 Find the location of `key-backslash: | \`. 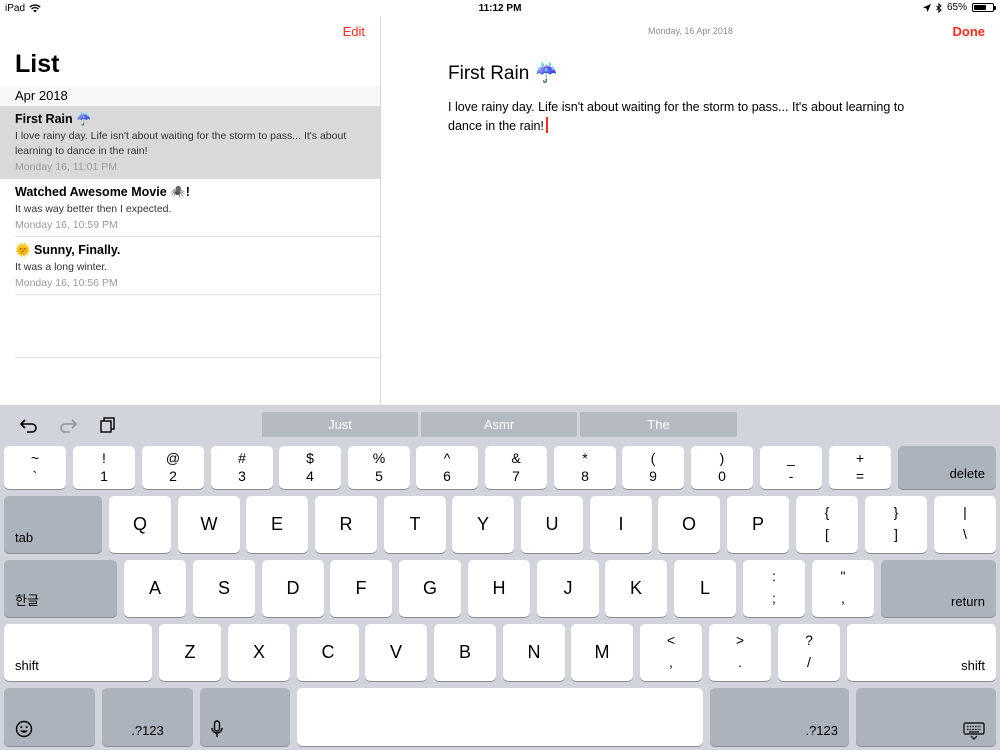

key-backslash: | \ is located at coordinates (965, 524).